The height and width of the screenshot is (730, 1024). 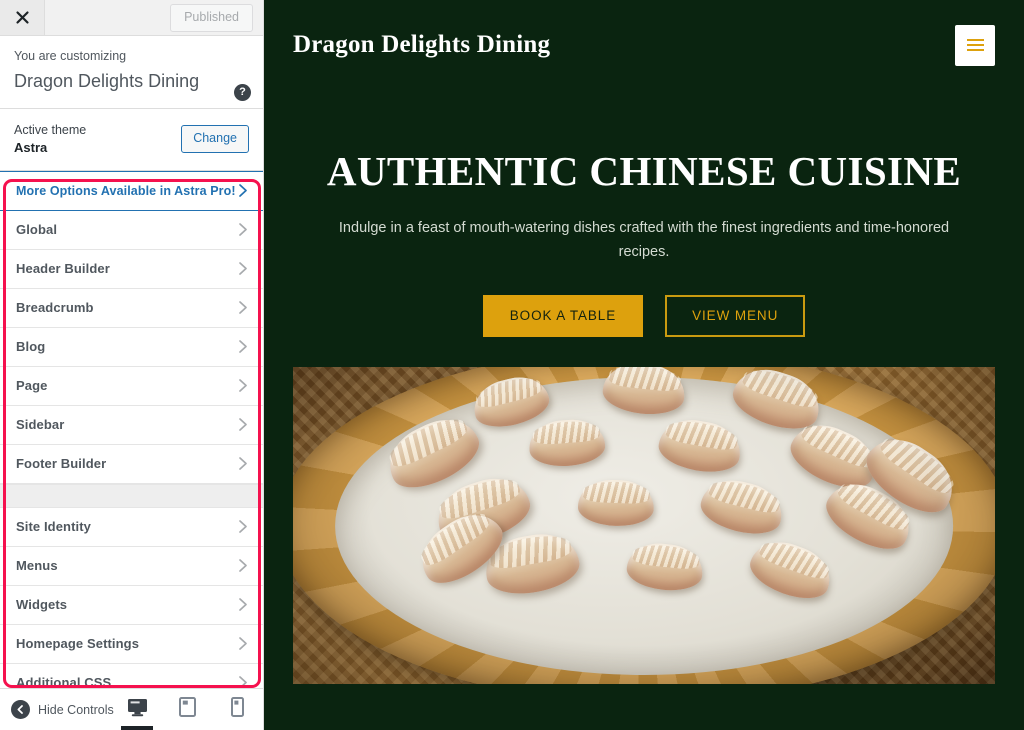 I want to click on device-preview-mobile, so click(x=237, y=709).